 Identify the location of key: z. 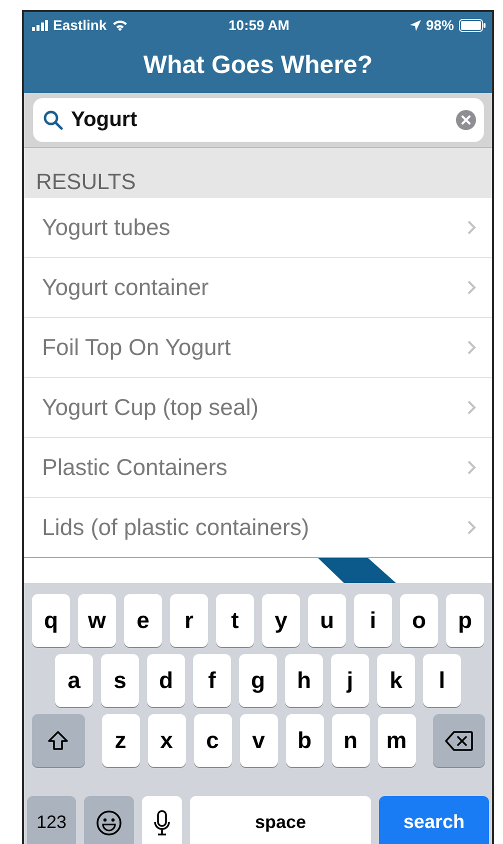
(121, 740).